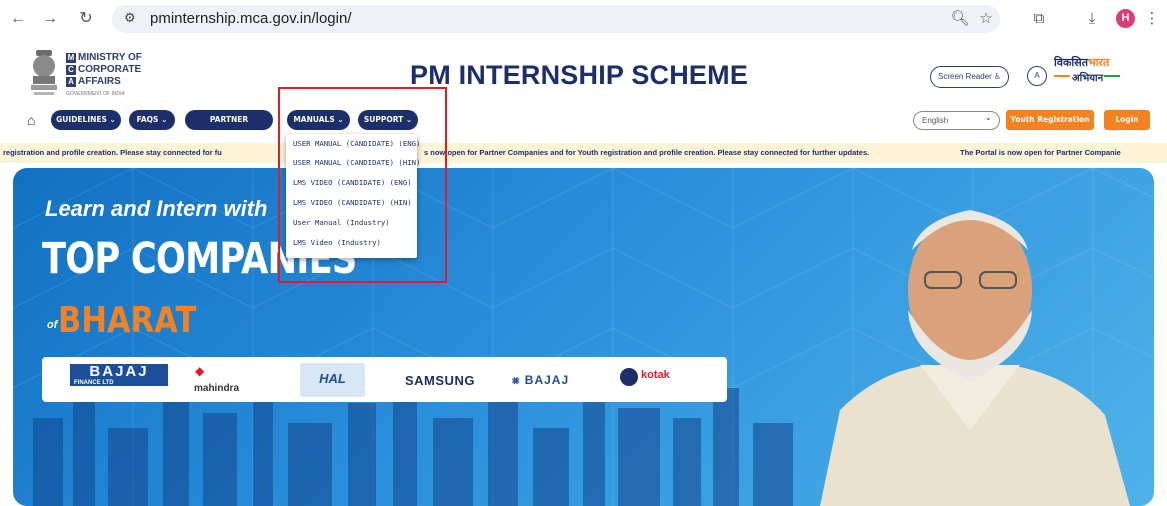  What do you see at coordinates (1039, 19) in the screenshot?
I see `extensions-icon: ⧉` at bounding box center [1039, 19].